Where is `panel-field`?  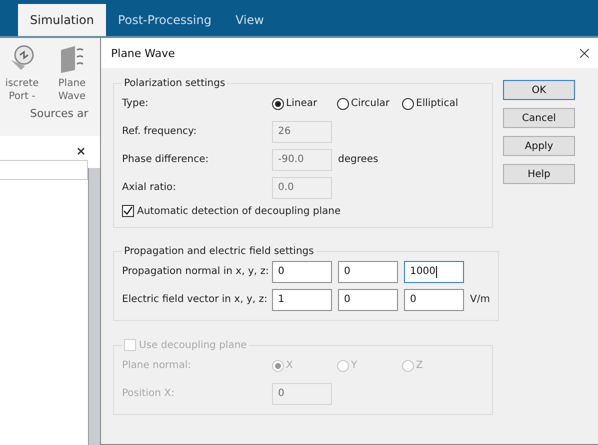 panel-field is located at coordinates (44, 170).